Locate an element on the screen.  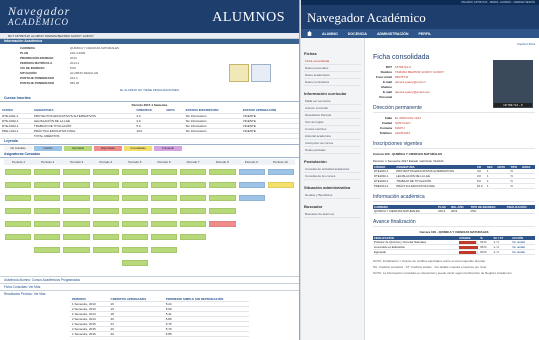
personal-value: tamara.godoy@gmail.com is located at coordinates (413, 92).